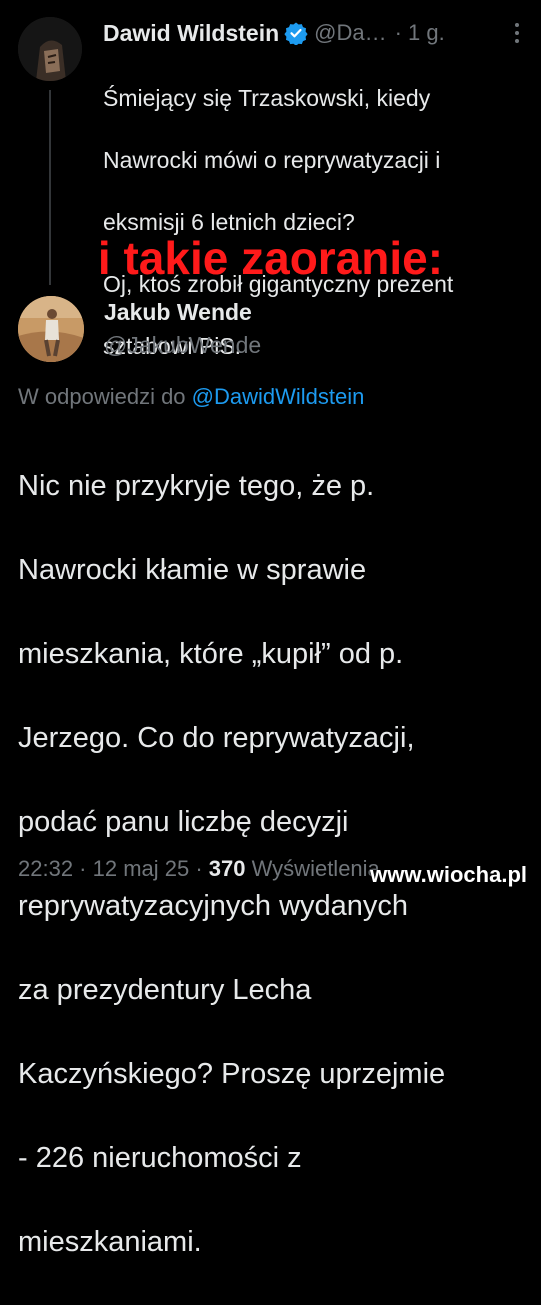 The image size is (541, 1305). What do you see at coordinates (232, 1074) in the screenshot?
I see `reply-text-line: Kaczyńskiego? Proszę uprzejmie` at bounding box center [232, 1074].